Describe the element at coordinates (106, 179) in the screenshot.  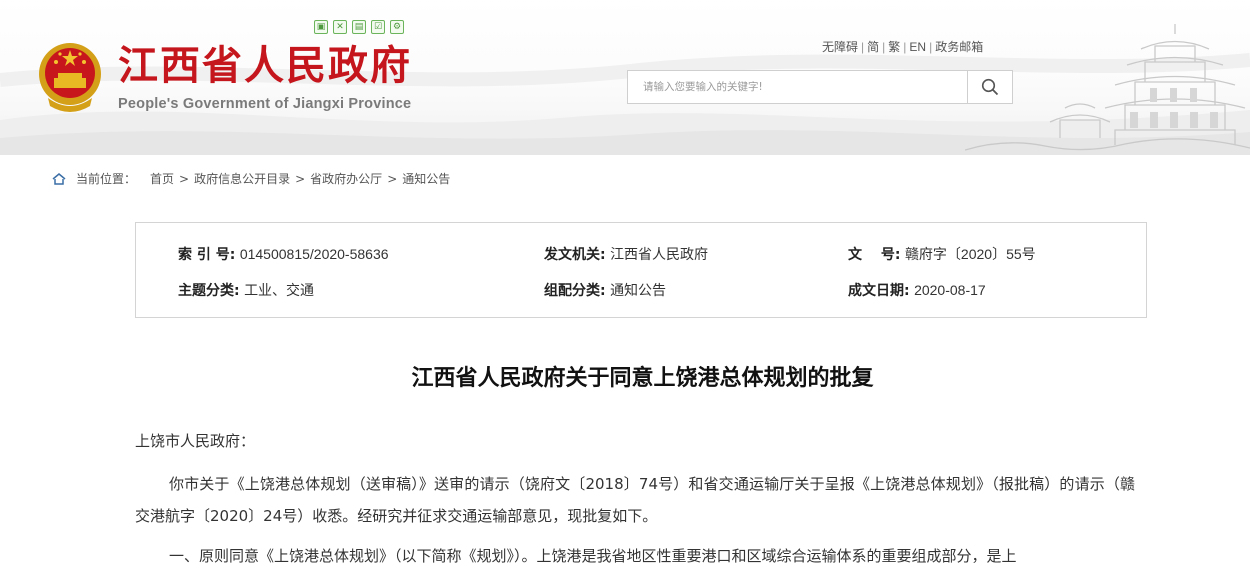
I see `breadcrumb-label: 当前位置：` at that location.